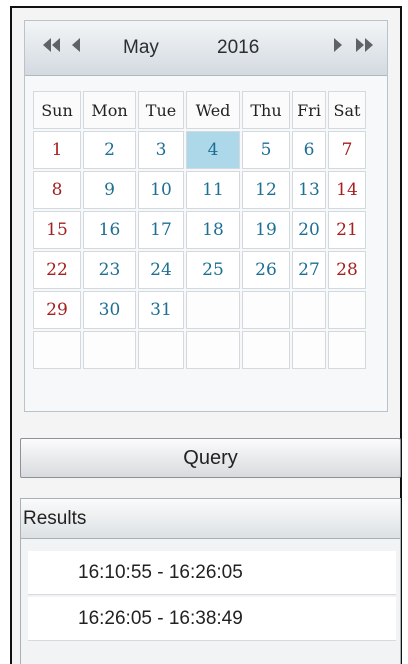  I want to click on calendar-day: 15, so click(57, 230).